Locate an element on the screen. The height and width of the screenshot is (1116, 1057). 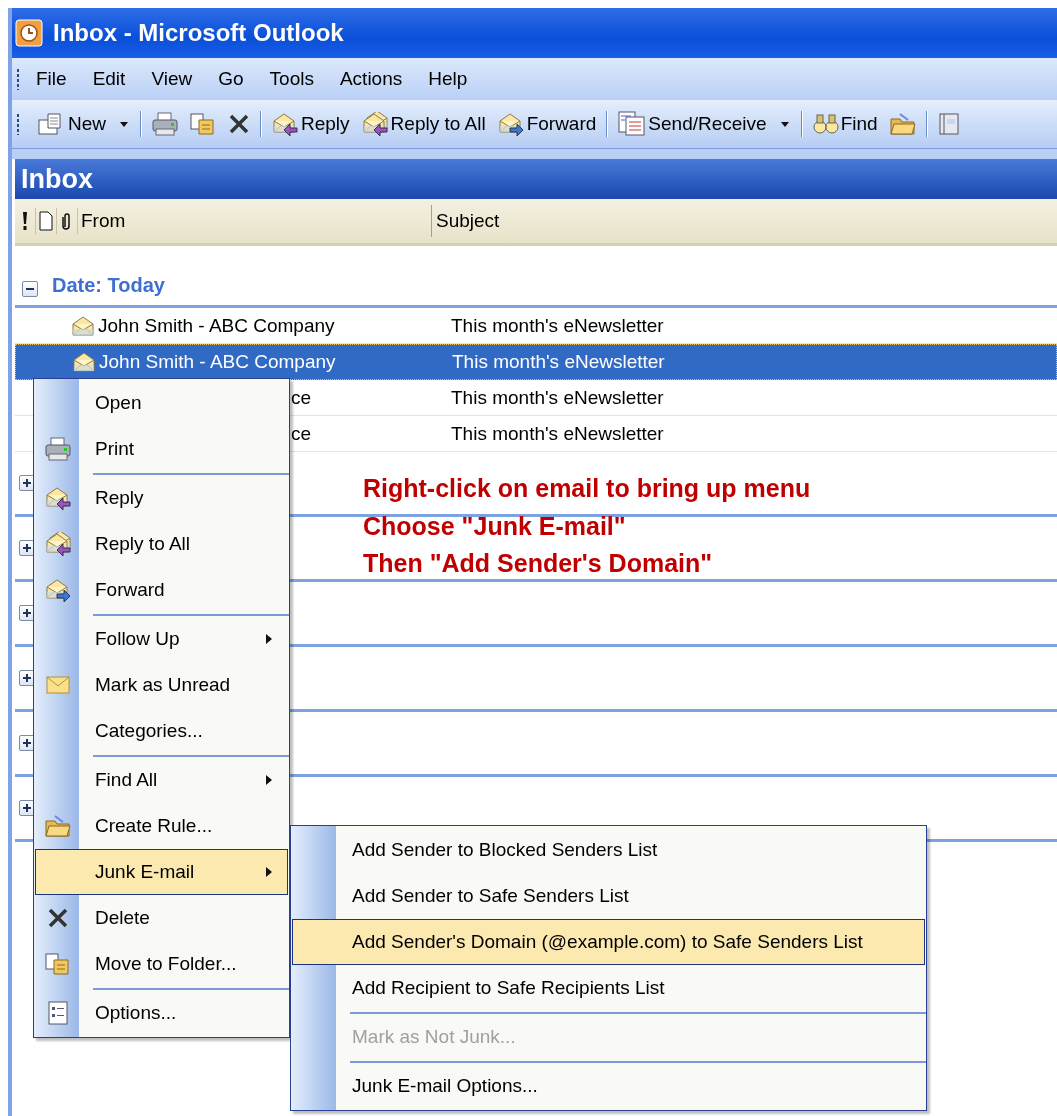
document-icon is located at coordinates (46, 221).